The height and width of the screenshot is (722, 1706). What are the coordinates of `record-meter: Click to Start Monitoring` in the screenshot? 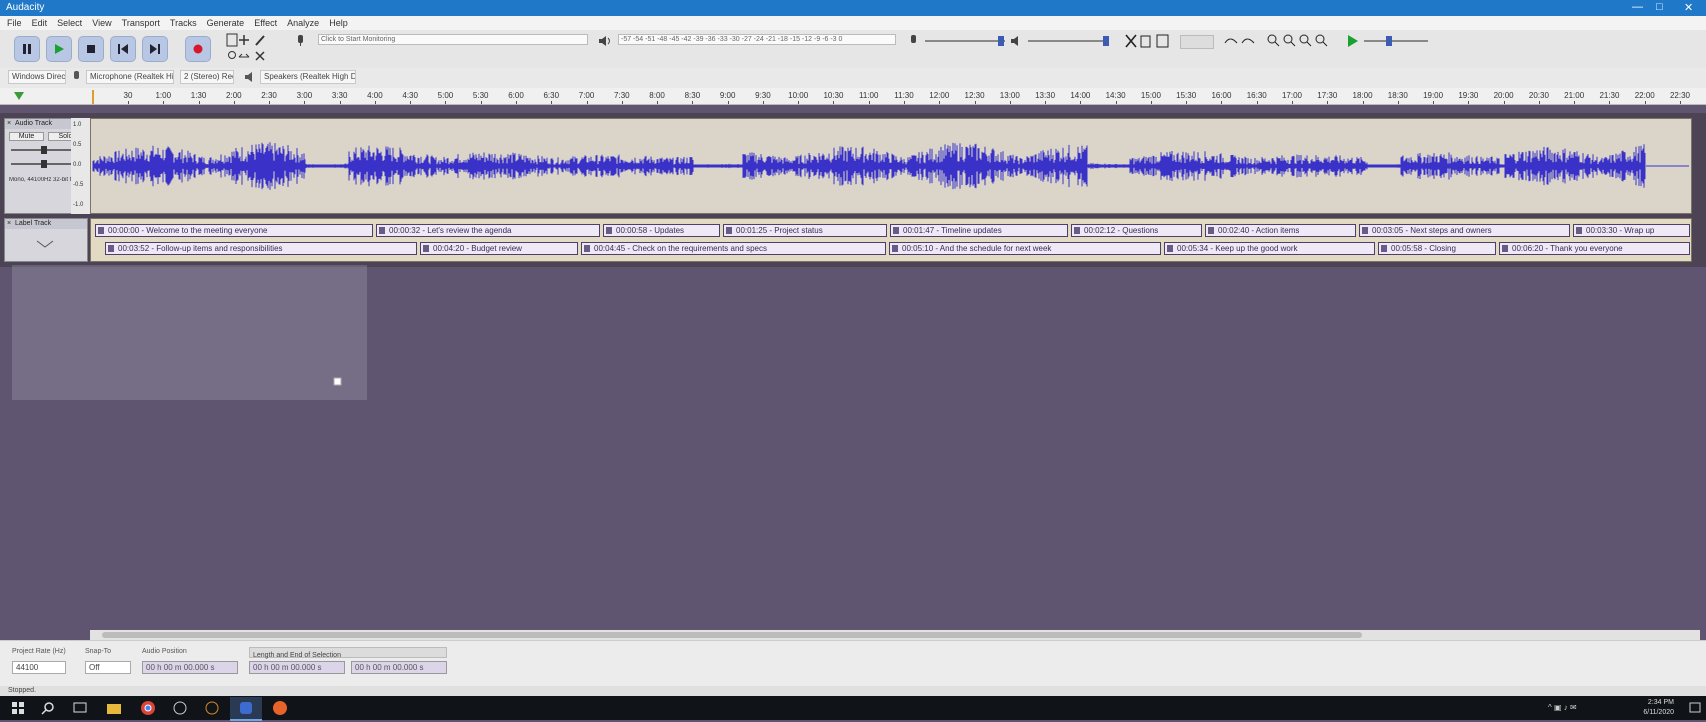 It's located at (453, 39).